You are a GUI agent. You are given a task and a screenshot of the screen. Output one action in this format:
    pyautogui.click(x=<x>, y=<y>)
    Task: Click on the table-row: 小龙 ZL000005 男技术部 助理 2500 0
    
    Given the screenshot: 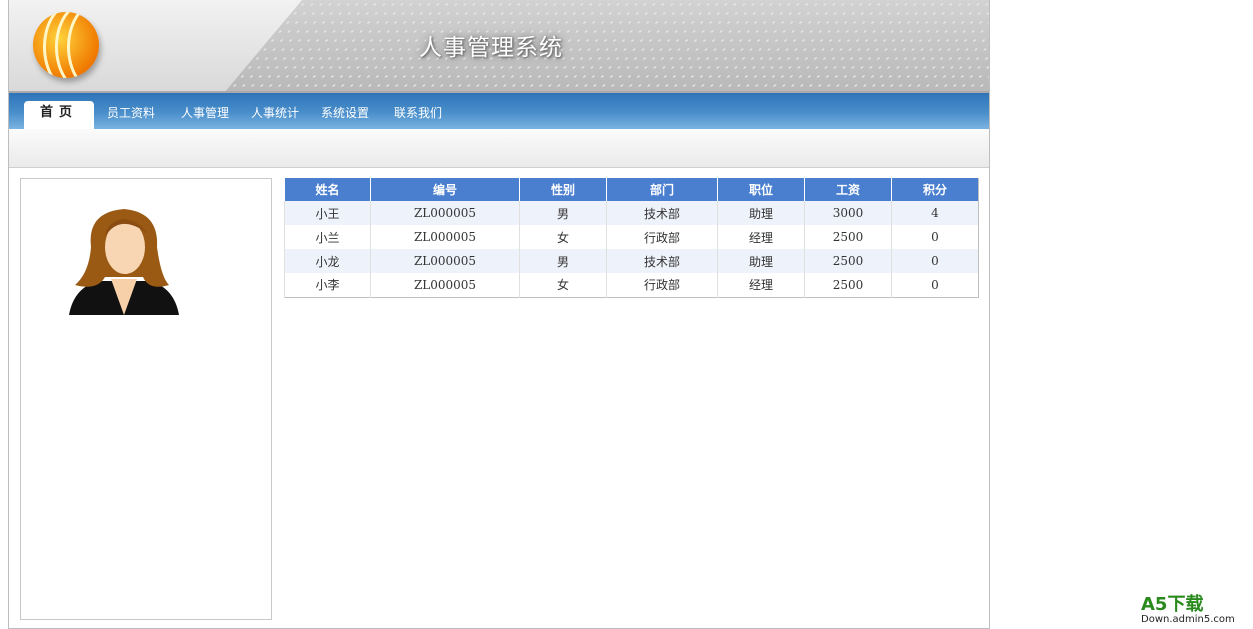 What is the action you would take?
    pyautogui.click(x=631, y=261)
    